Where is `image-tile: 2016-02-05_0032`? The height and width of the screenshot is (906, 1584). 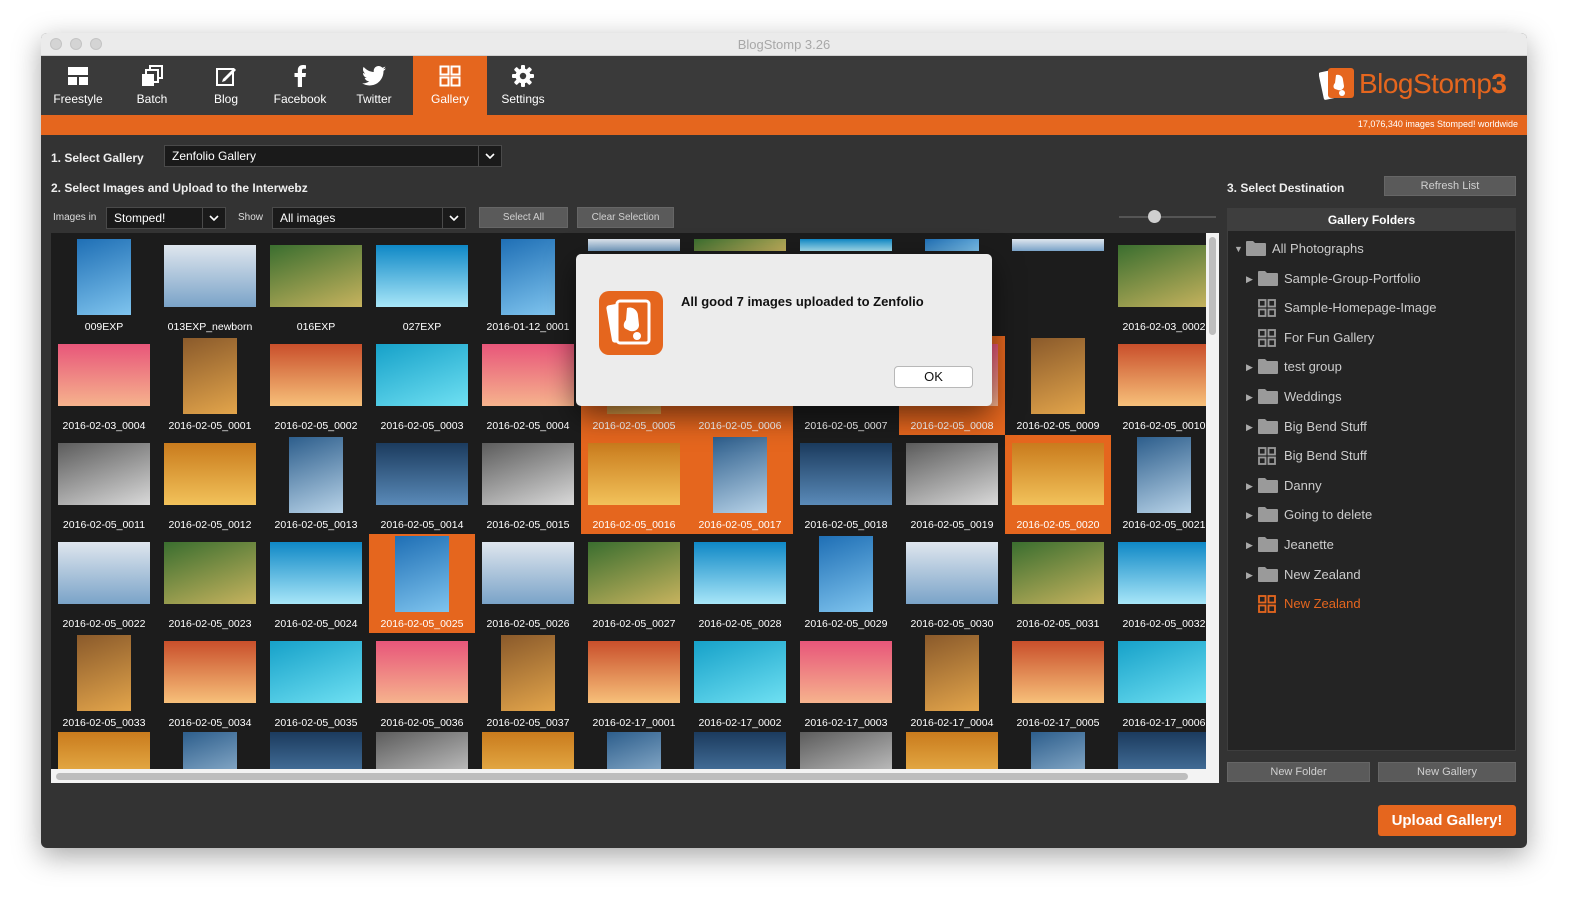 image-tile: 2016-02-05_0032 is located at coordinates (1164, 583).